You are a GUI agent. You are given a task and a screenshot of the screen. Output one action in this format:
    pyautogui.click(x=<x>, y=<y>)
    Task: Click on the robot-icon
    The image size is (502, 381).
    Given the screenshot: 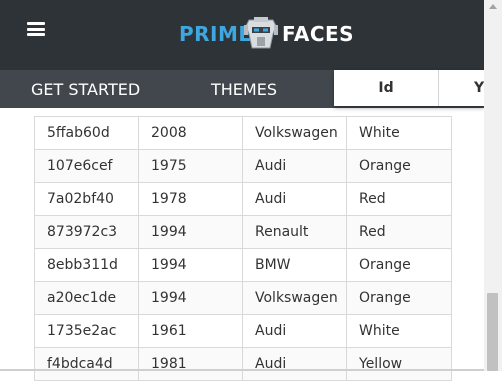 What is the action you would take?
    pyautogui.click(x=261, y=33)
    